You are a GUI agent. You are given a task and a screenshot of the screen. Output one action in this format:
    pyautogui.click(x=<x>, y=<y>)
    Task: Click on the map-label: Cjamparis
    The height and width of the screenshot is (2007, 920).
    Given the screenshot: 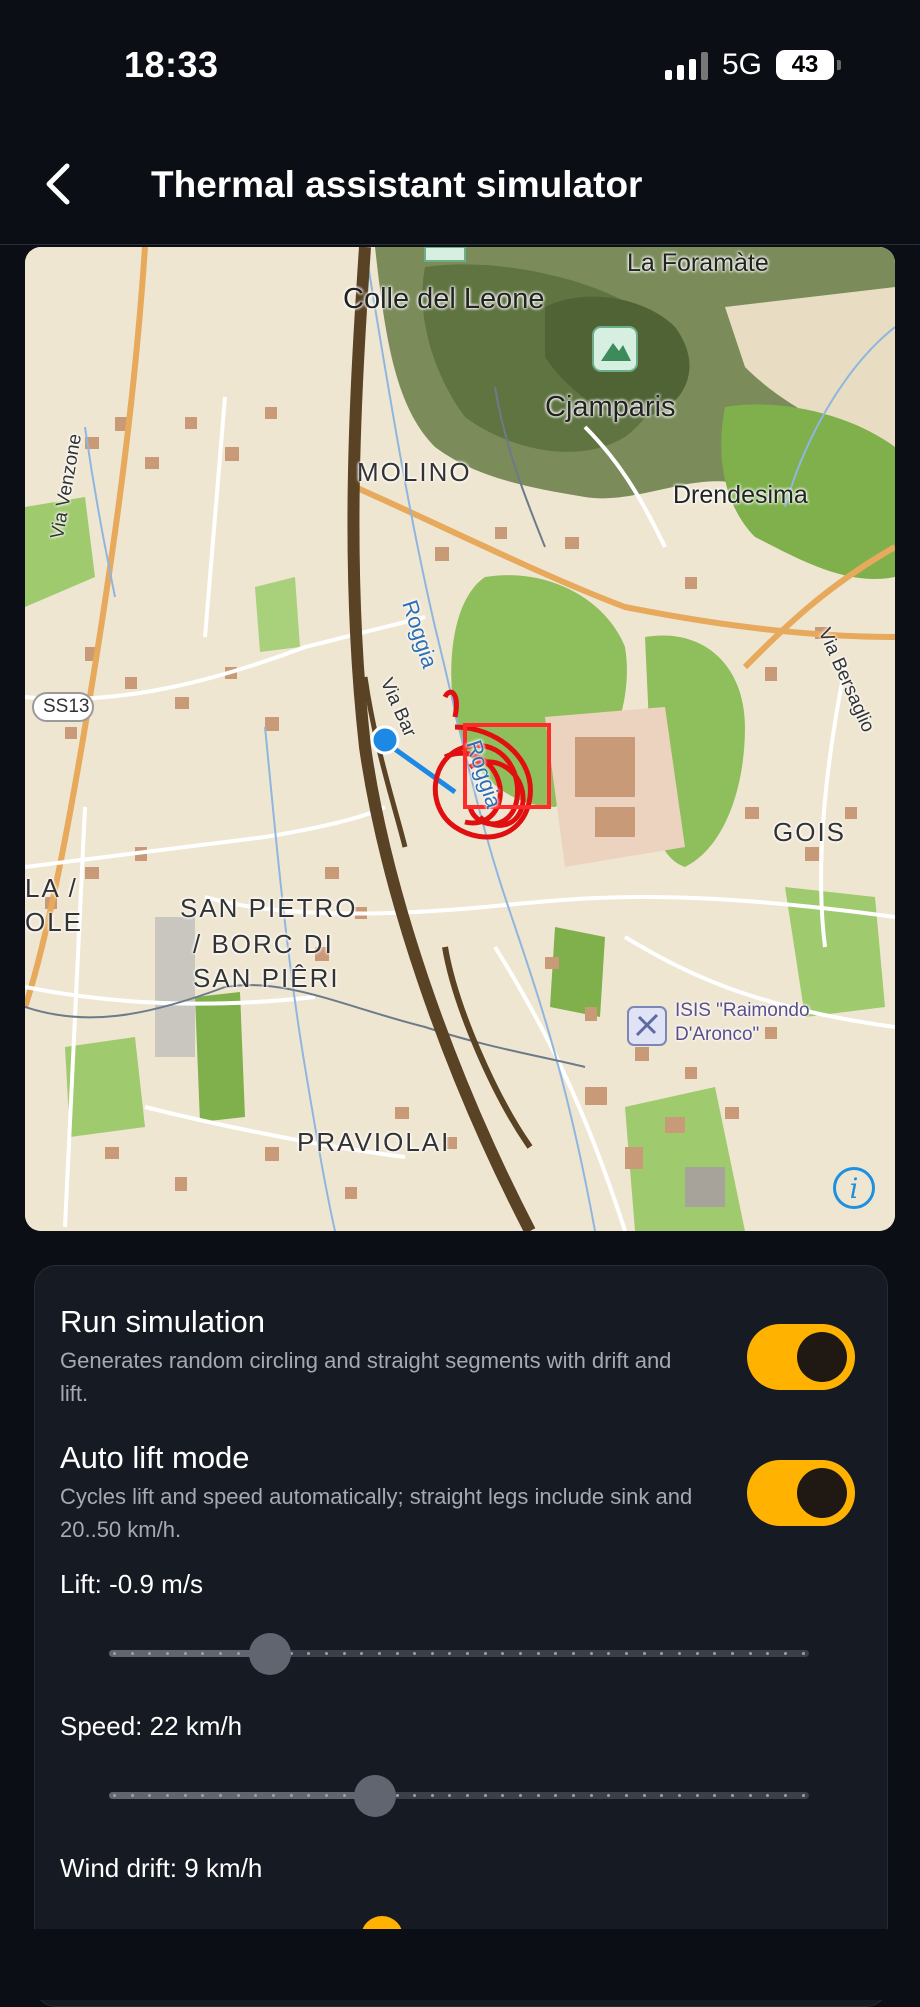 What is the action you would take?
    pyautogui.click(x=610, y=407)
    